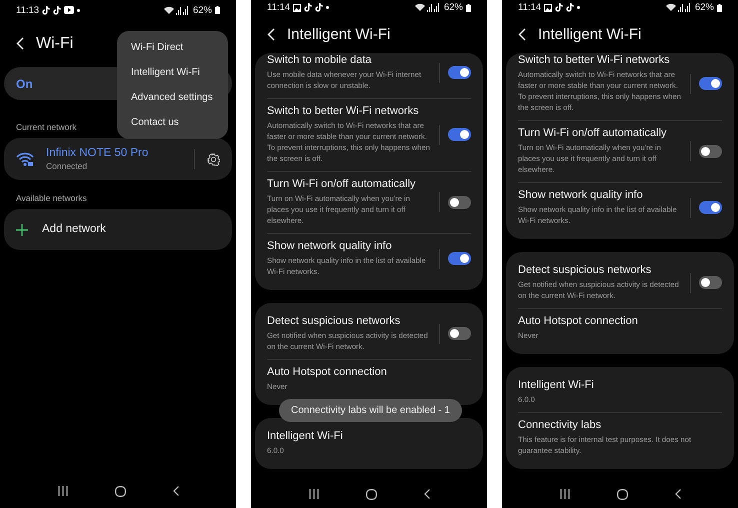 Image resolution: width=738 pixels, height=508 pixels. What do you see at coordinates (370, 410) in the screenshot?
I see `status-toast: Connectivity labs will be enabled - 1` at bounding box center [370, 410].